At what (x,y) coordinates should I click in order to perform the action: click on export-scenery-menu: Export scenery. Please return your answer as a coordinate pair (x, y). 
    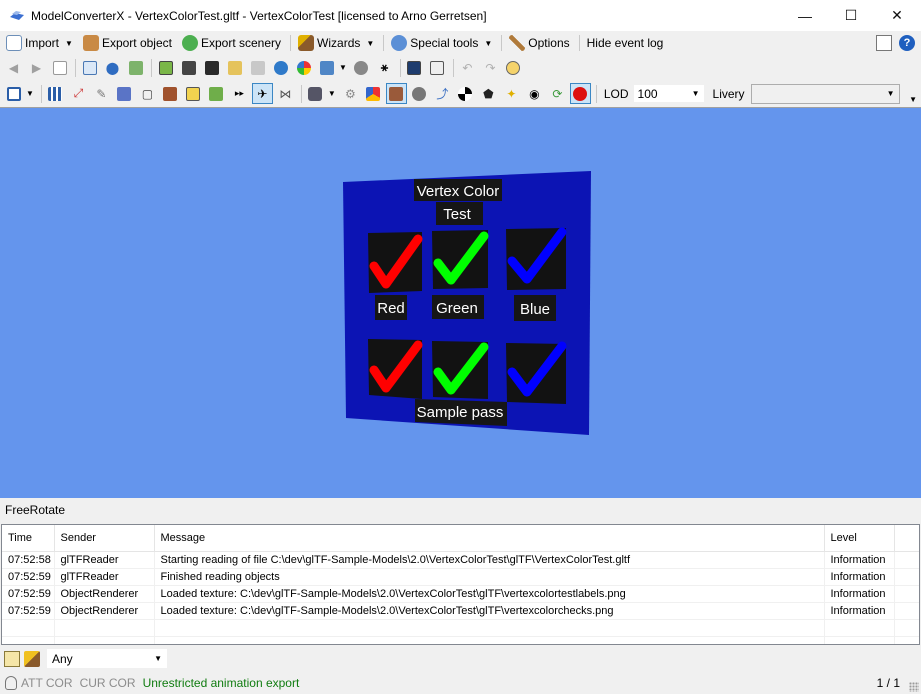
    Looking at the image, I should click on (231, 43).